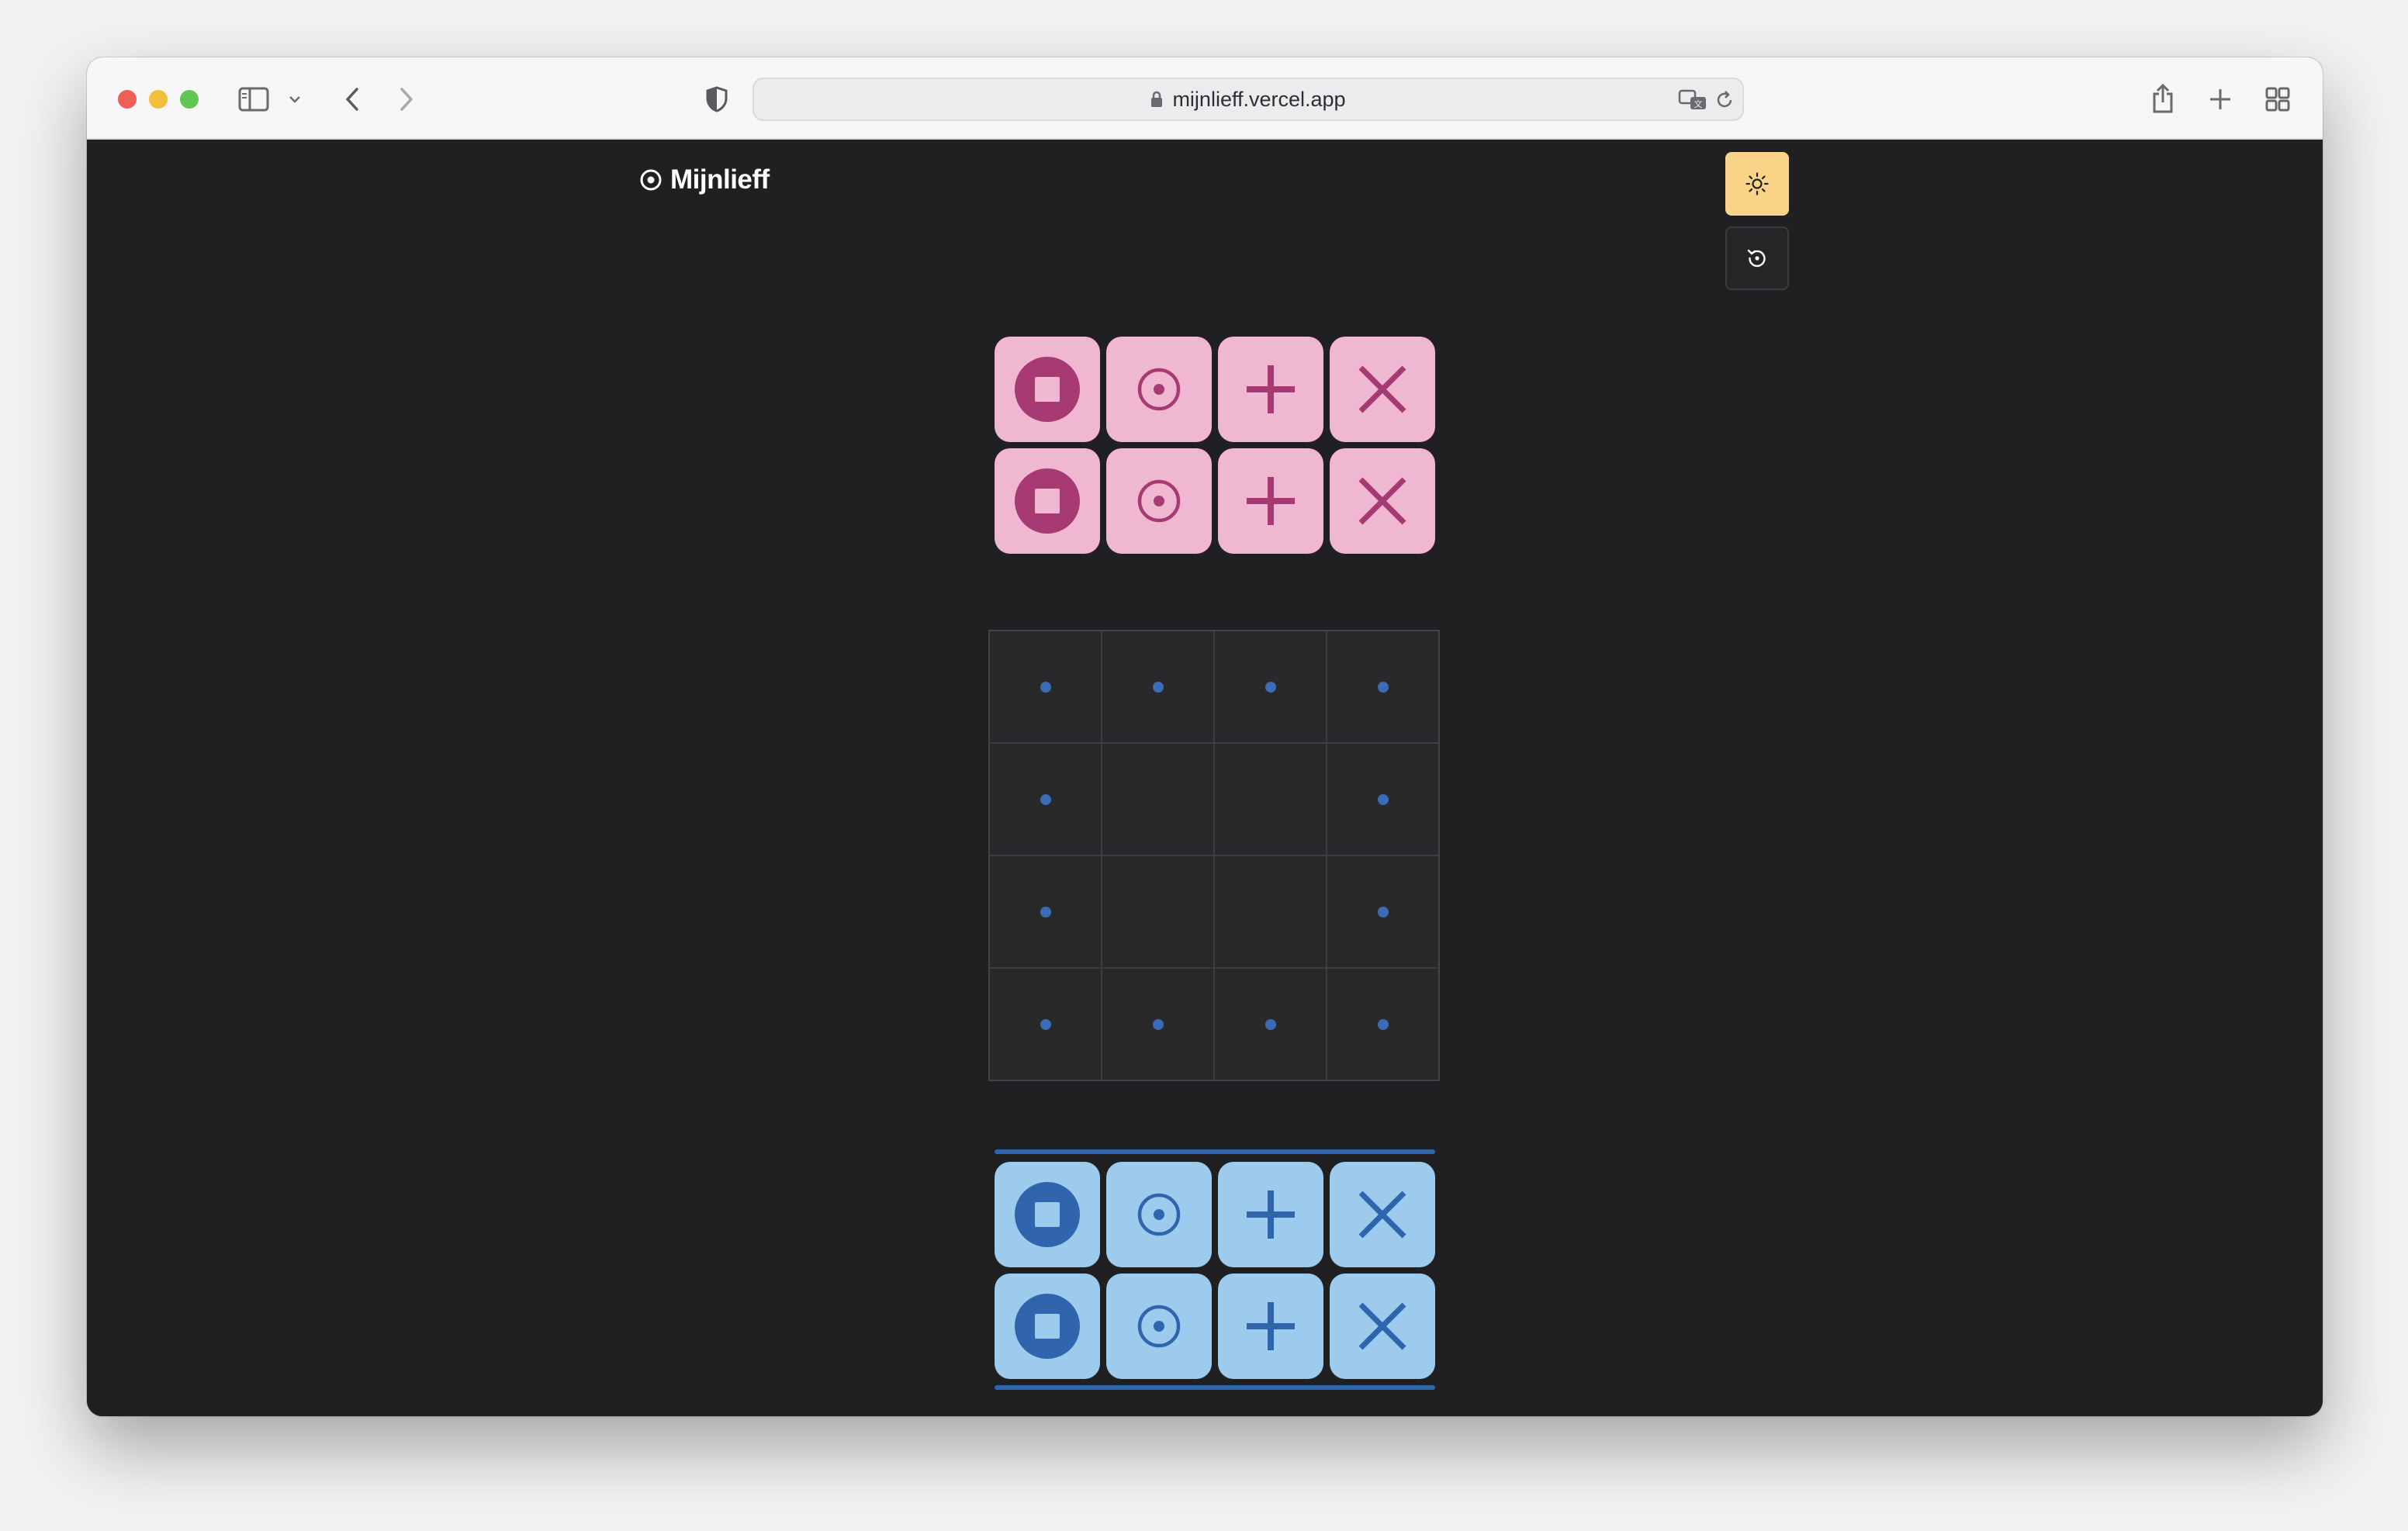 Image resolution: width=2408 pixels, height=1531 pixels. What do you see at coordinates (2162, 98) in the screenshot?
I see `share-icon` at bounding box center [2162, 98].